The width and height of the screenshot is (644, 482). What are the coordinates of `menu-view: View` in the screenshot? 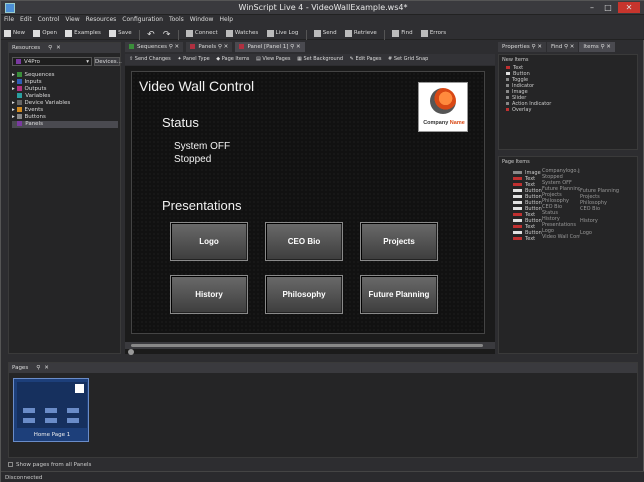 It's located at (72, 19).